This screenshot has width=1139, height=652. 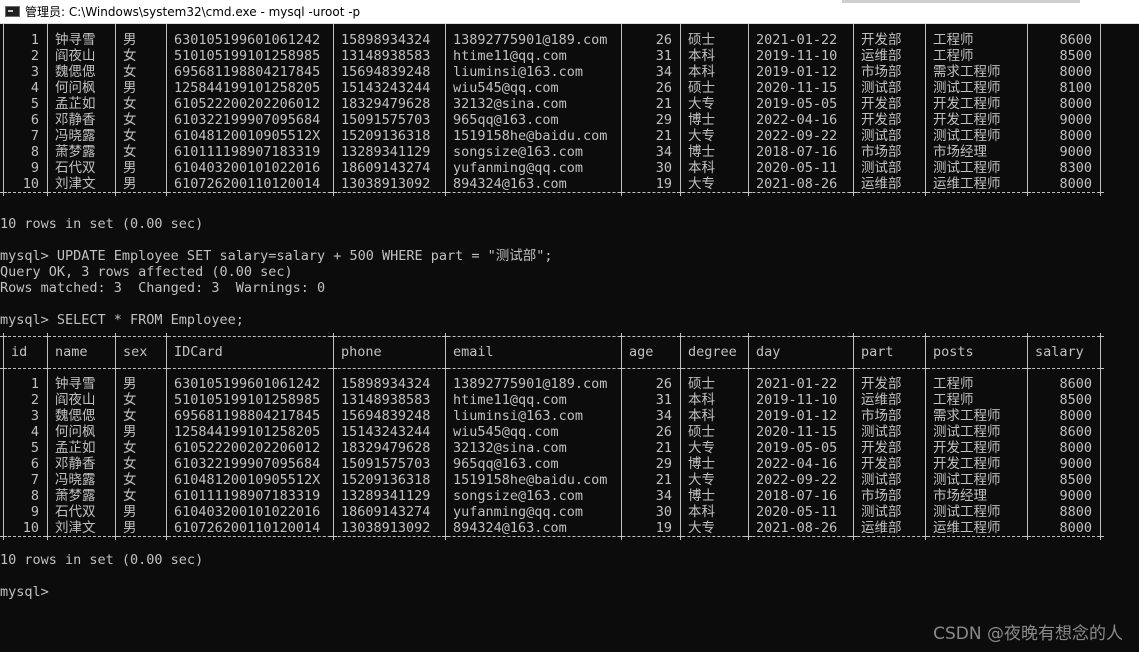 What do you see at coordinates (386, 120) in the screenshot?
I see `cell-phone: 15091575703` at bounding box center [386, 120].